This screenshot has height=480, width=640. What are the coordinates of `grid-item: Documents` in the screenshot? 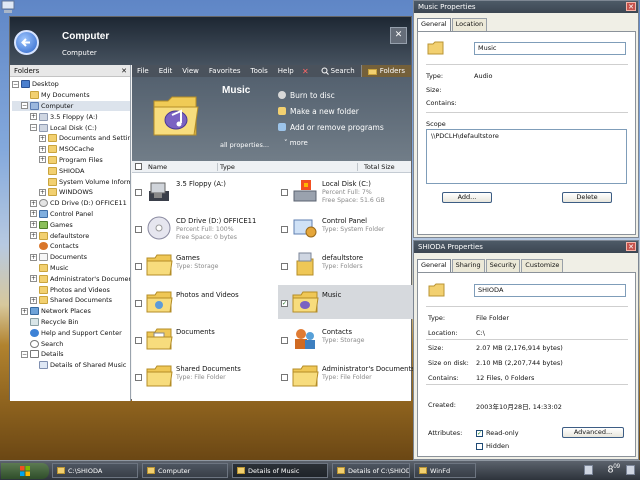 It's located at (202, 339).